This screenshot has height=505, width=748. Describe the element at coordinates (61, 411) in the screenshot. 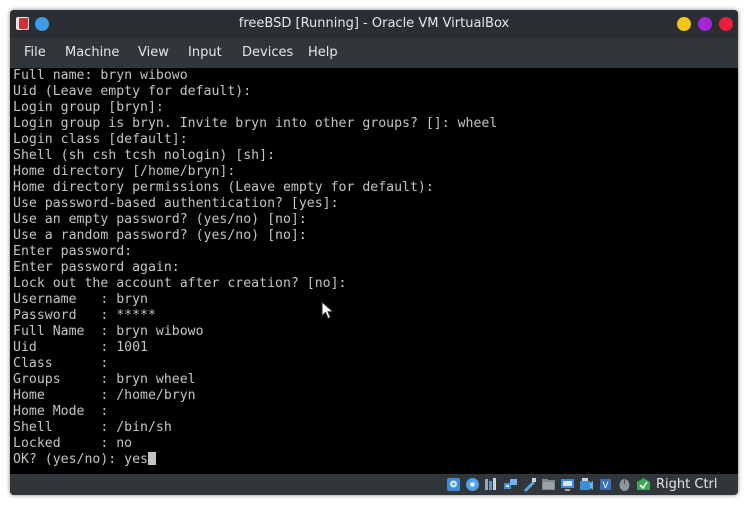

I see `console-line: Home Mode :` at that location.